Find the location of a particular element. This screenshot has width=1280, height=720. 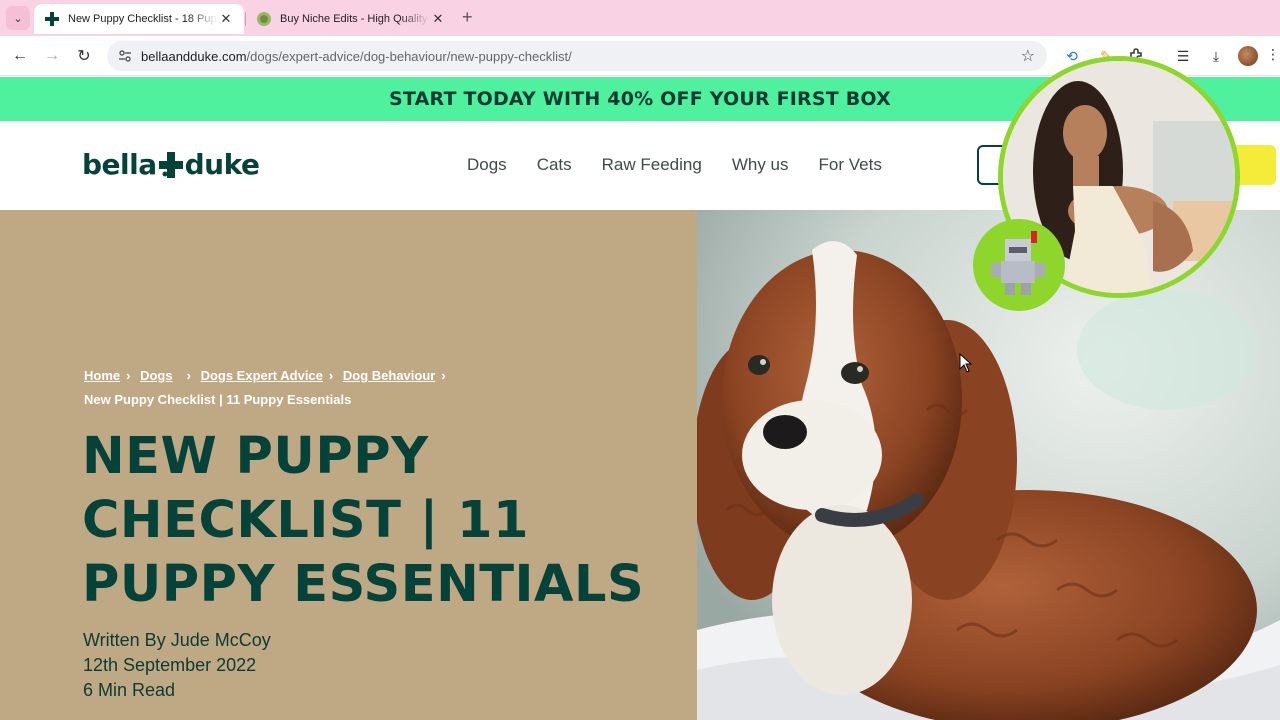

nav-for-vets: For Vets is located at coordinates (850, 165).